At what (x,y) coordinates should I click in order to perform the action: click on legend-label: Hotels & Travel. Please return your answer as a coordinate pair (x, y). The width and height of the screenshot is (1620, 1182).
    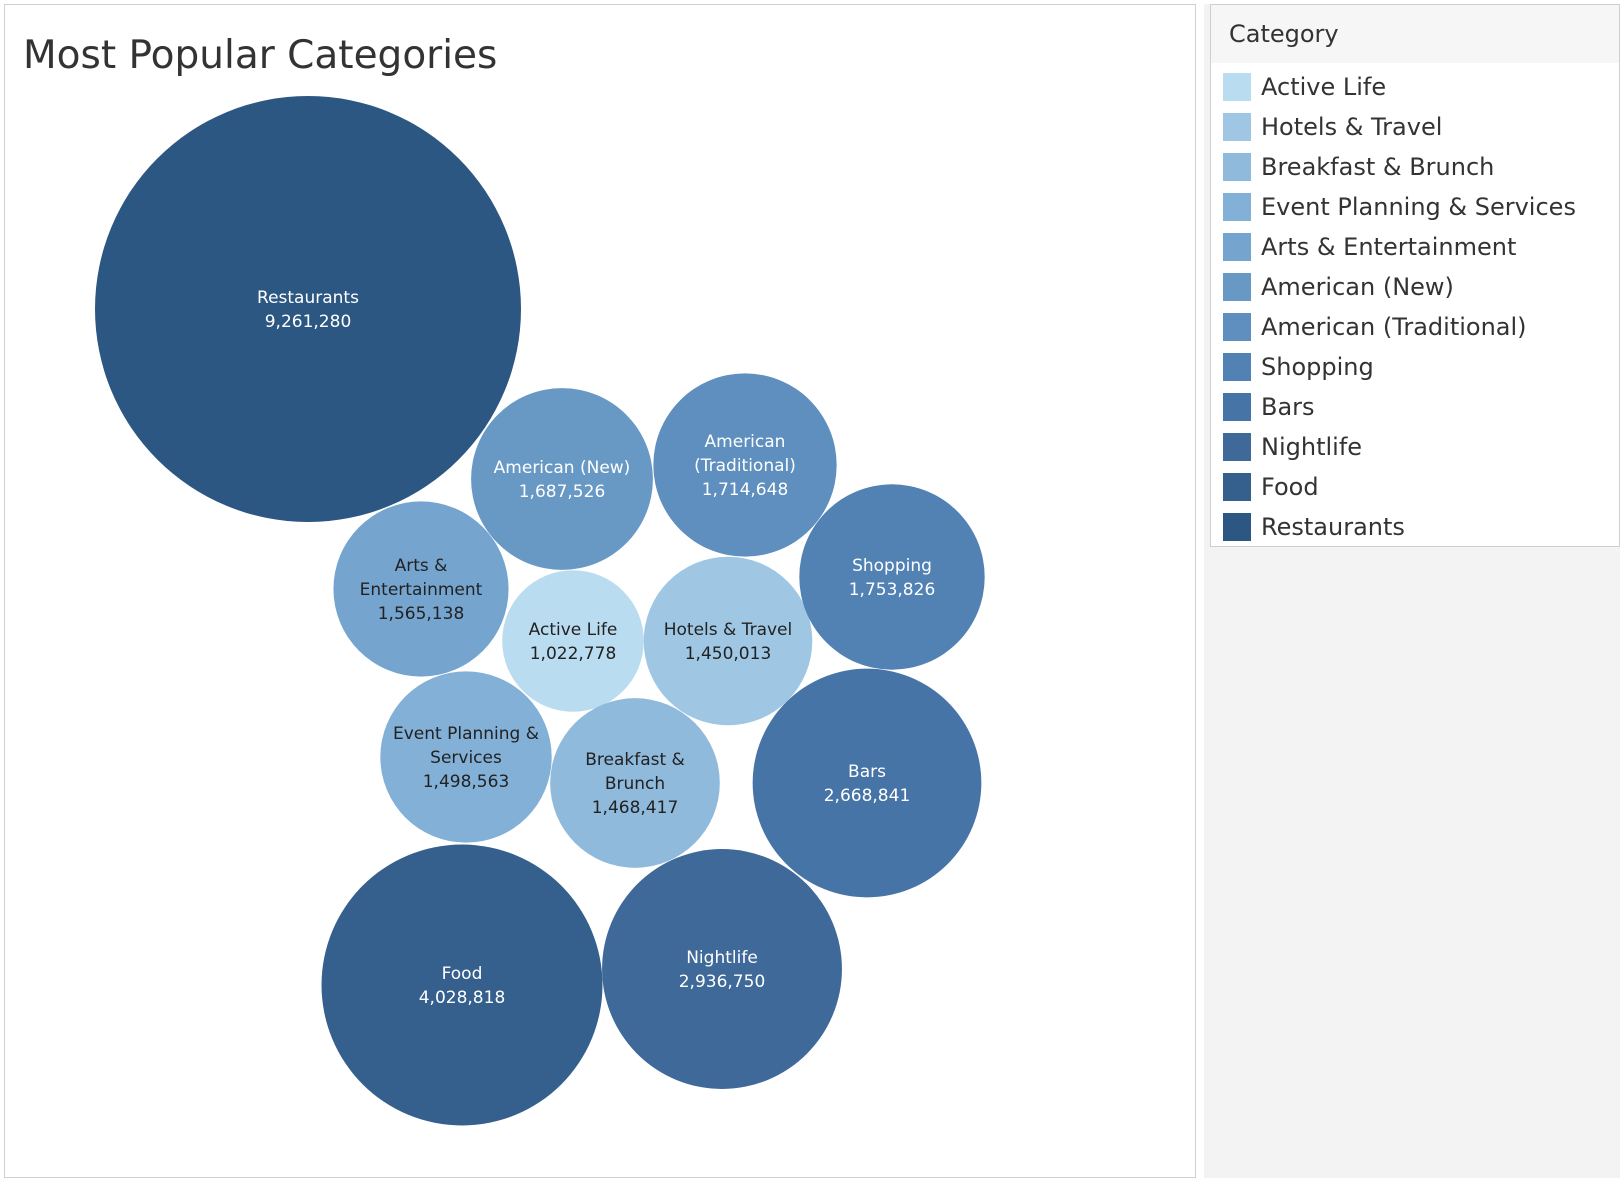
    Looking at the image, I should click on (1352, 127).